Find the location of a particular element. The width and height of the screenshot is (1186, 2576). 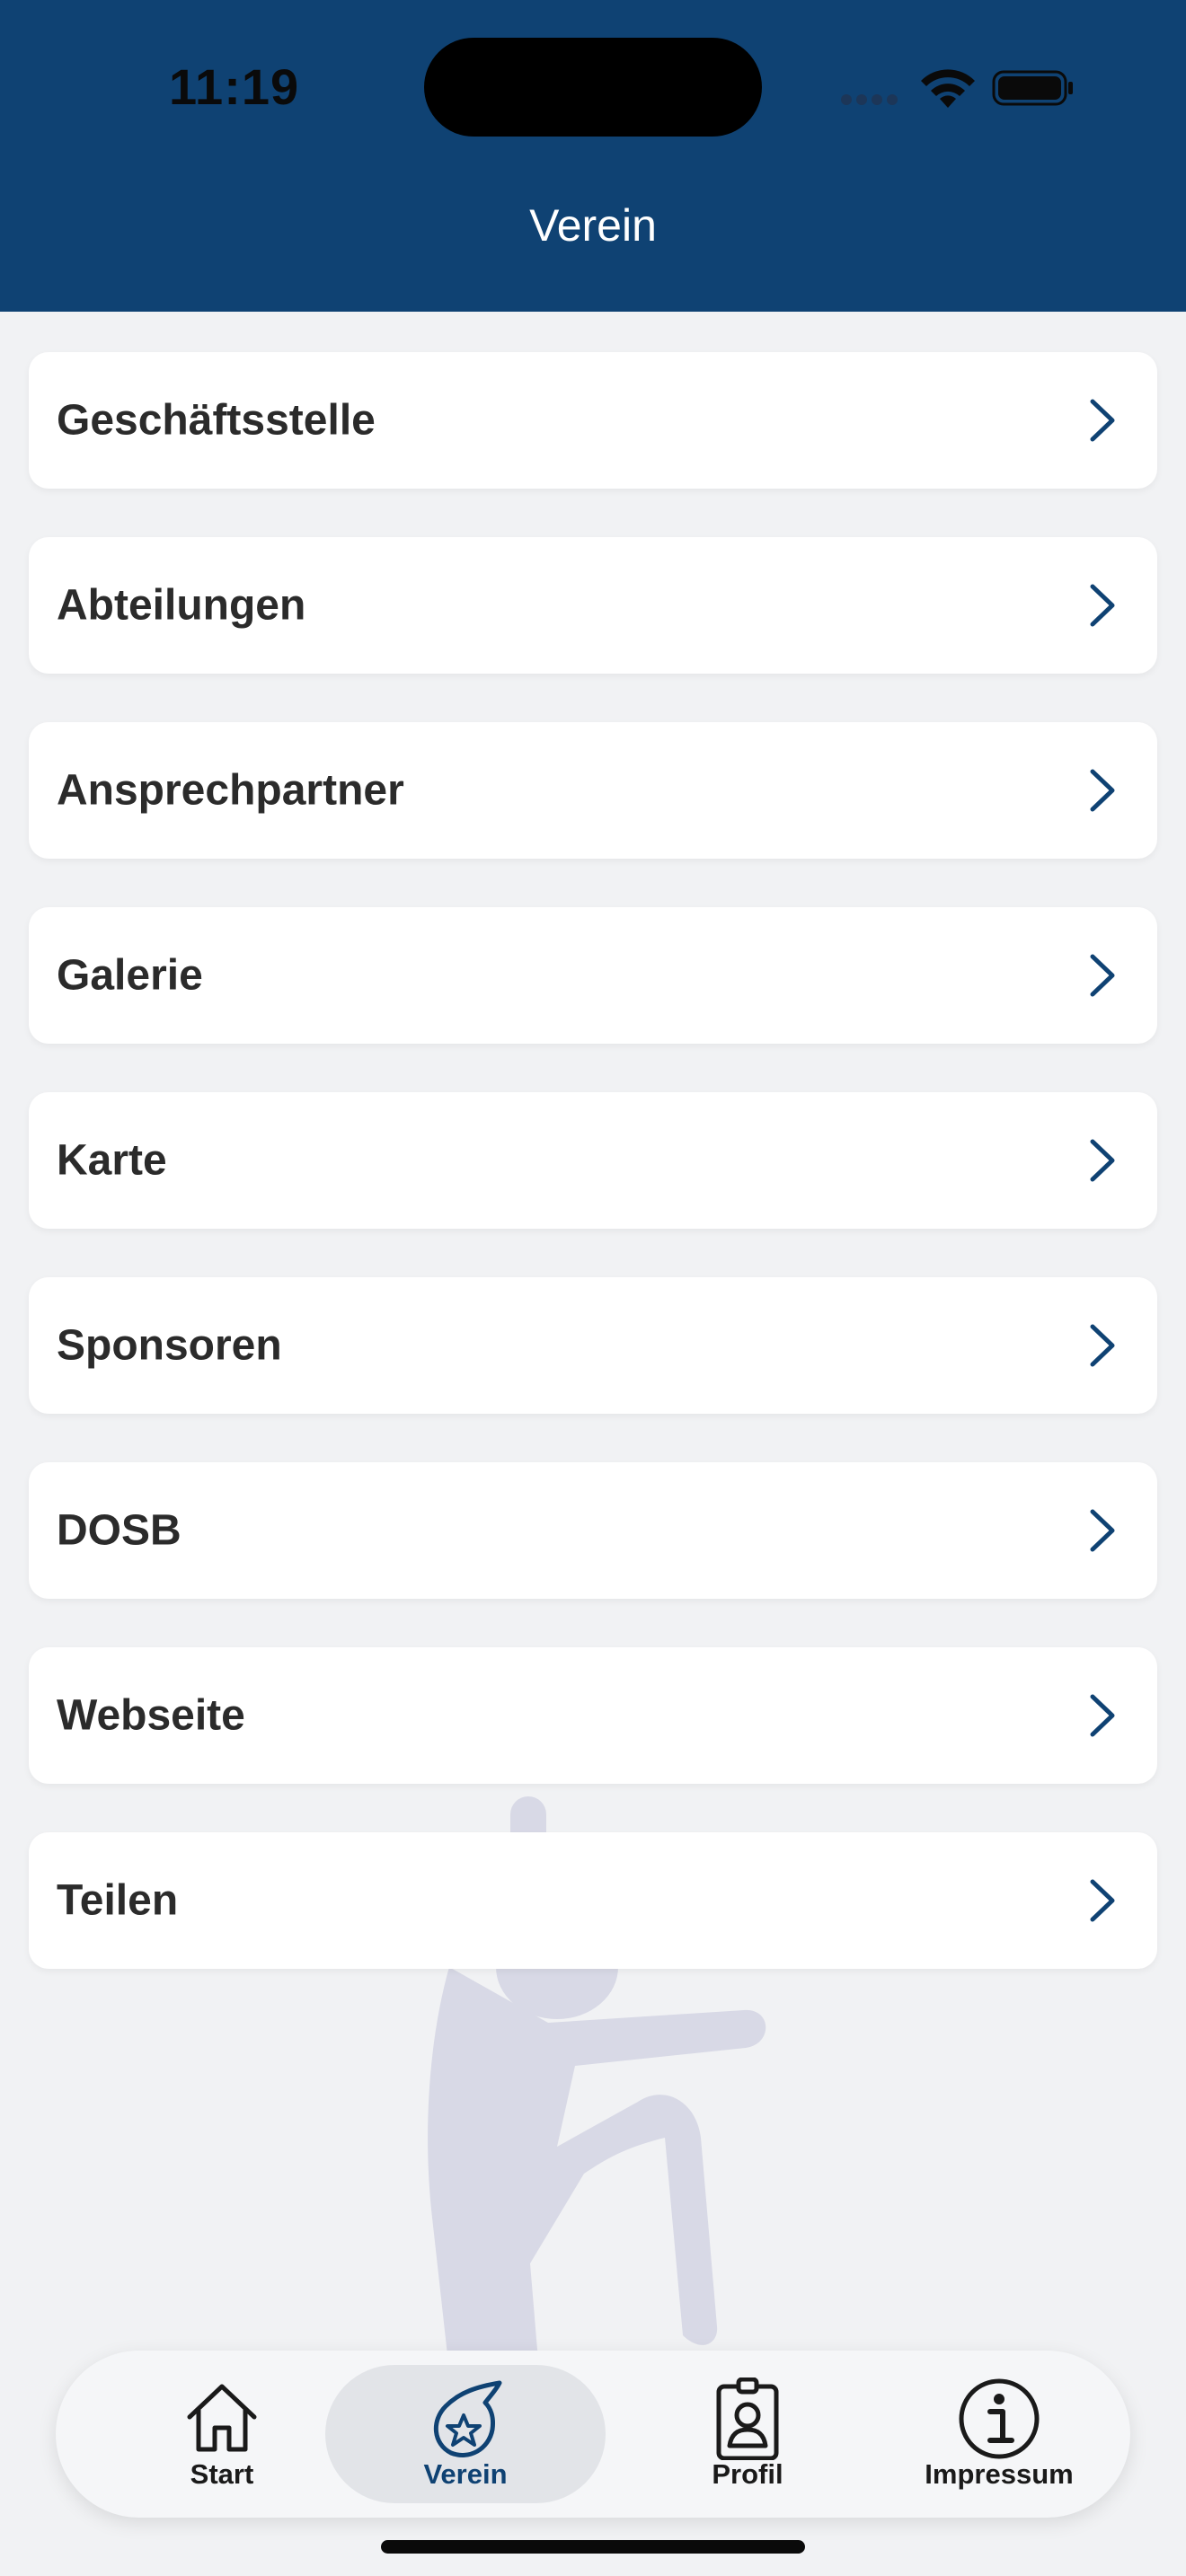

dynamic-island is located at coordinates (593, 87).